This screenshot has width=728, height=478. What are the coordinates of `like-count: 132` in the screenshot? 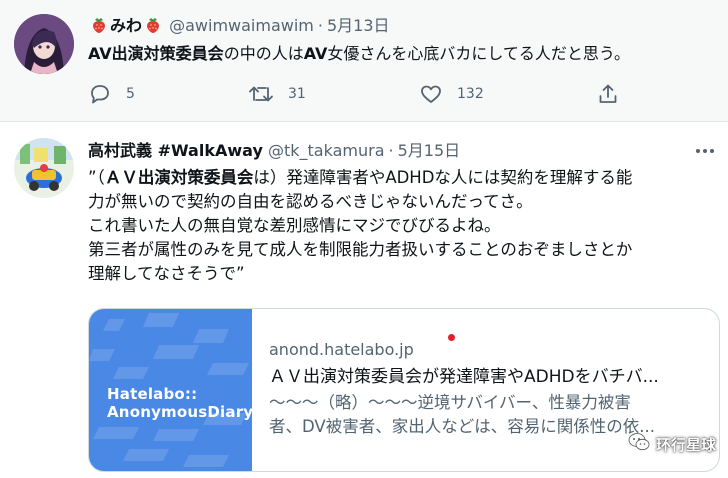 It's located at (470, 94).